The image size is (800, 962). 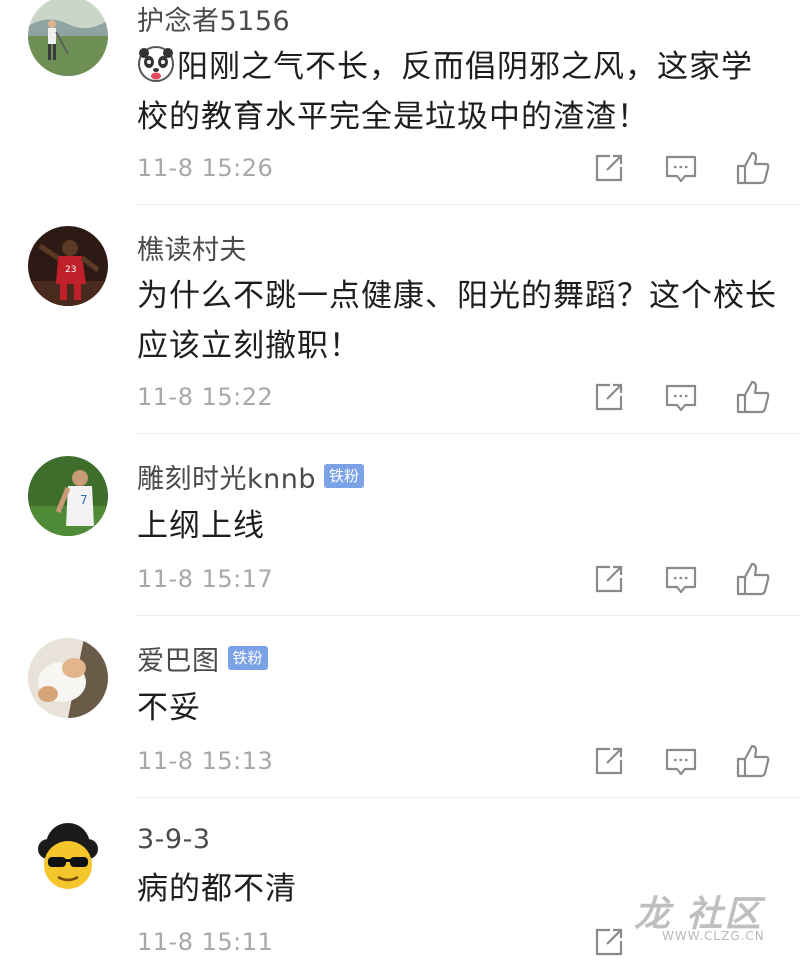 What do you see at coordinates (205, 942) in the screenshot?
I see `timestamp: 11-8 15:11` at bounding box center [205, 942].